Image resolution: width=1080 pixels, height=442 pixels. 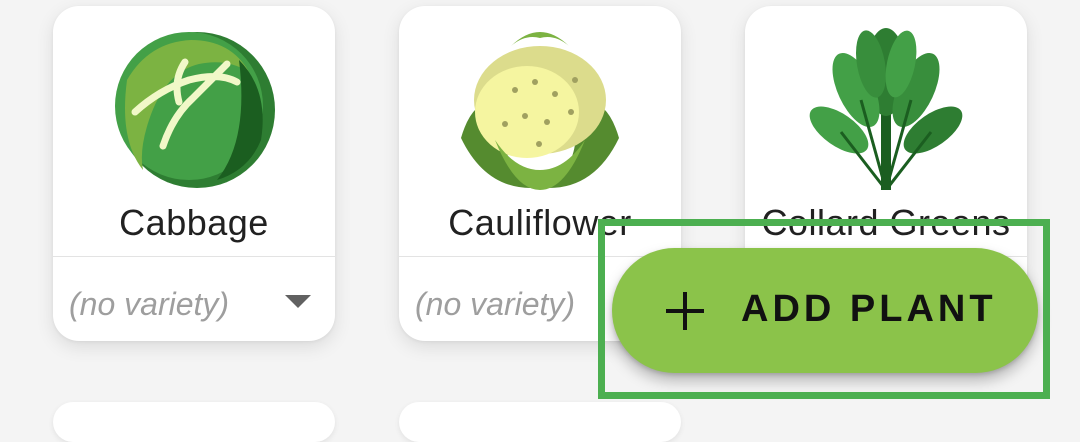 I want to click on cabbage-icon, so click(x=195, y=110).